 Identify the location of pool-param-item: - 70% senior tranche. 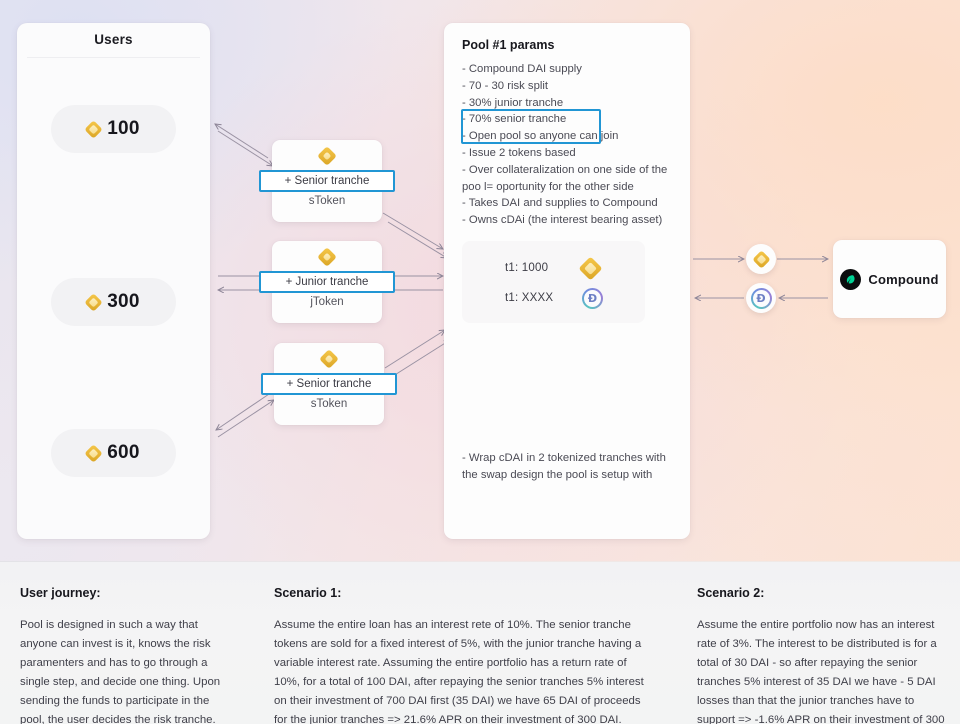
(514, 119).